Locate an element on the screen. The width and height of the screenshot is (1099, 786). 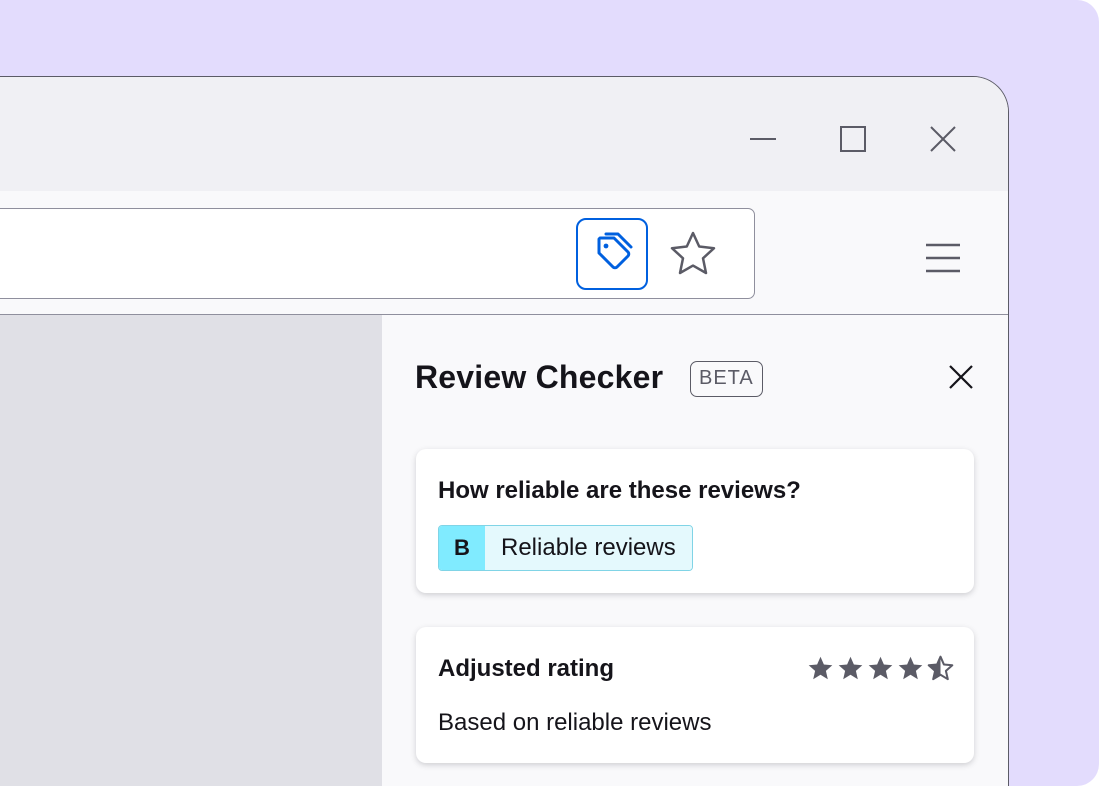
star-outline-icon is located at coordinates (693, 253).